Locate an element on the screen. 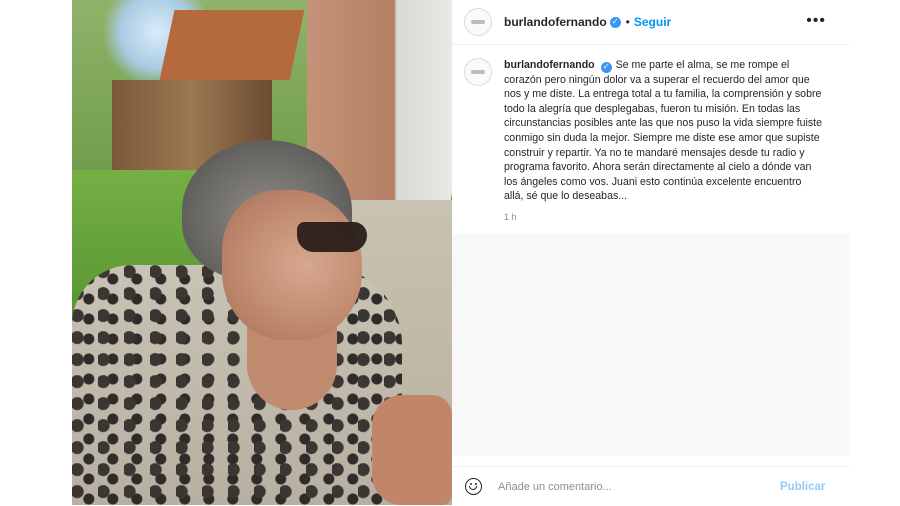  post-header: burlandofernando ✓ • Seguir ••• is located at coordinates (651, 22).